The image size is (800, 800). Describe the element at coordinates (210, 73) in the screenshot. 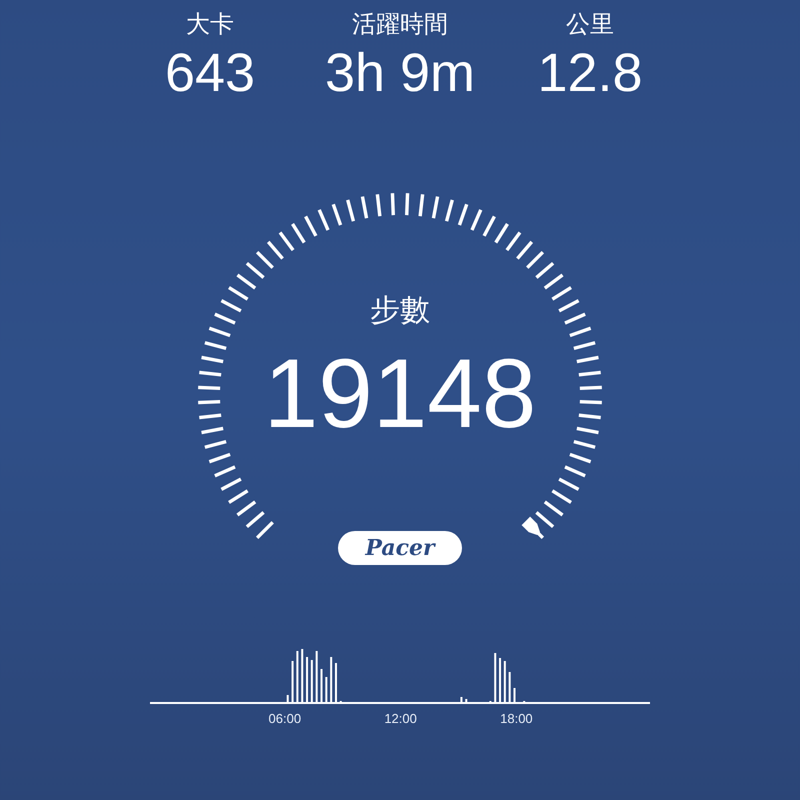

I see `stat-value: 643` at that location.